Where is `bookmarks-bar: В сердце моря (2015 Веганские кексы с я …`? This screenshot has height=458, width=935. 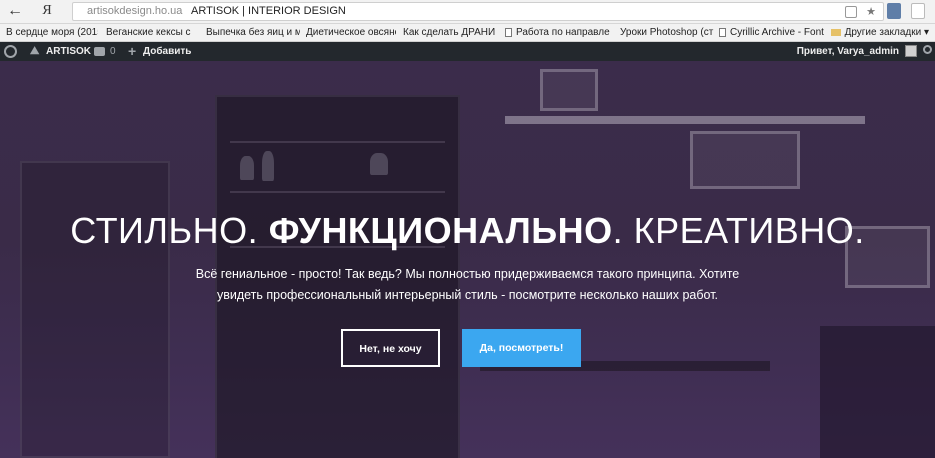 bookmarks-bar: В сердце моря (2015 Веганские кексы с я … is located at coordinates (467, 33).